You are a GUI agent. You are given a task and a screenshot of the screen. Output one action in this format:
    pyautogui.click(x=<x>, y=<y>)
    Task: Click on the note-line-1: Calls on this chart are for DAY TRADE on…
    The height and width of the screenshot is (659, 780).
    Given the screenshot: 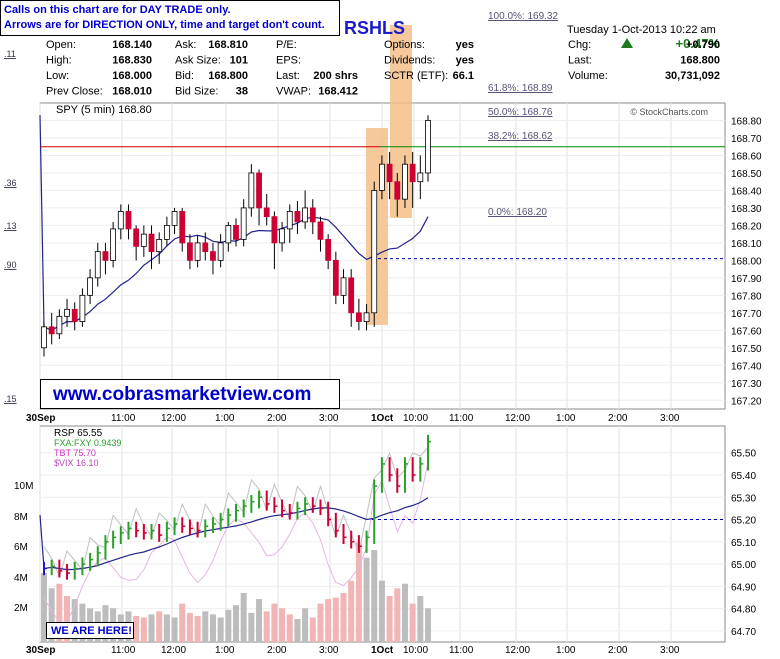 What is the action you would take?
    pyautogui.click(x=117, y=10)
    